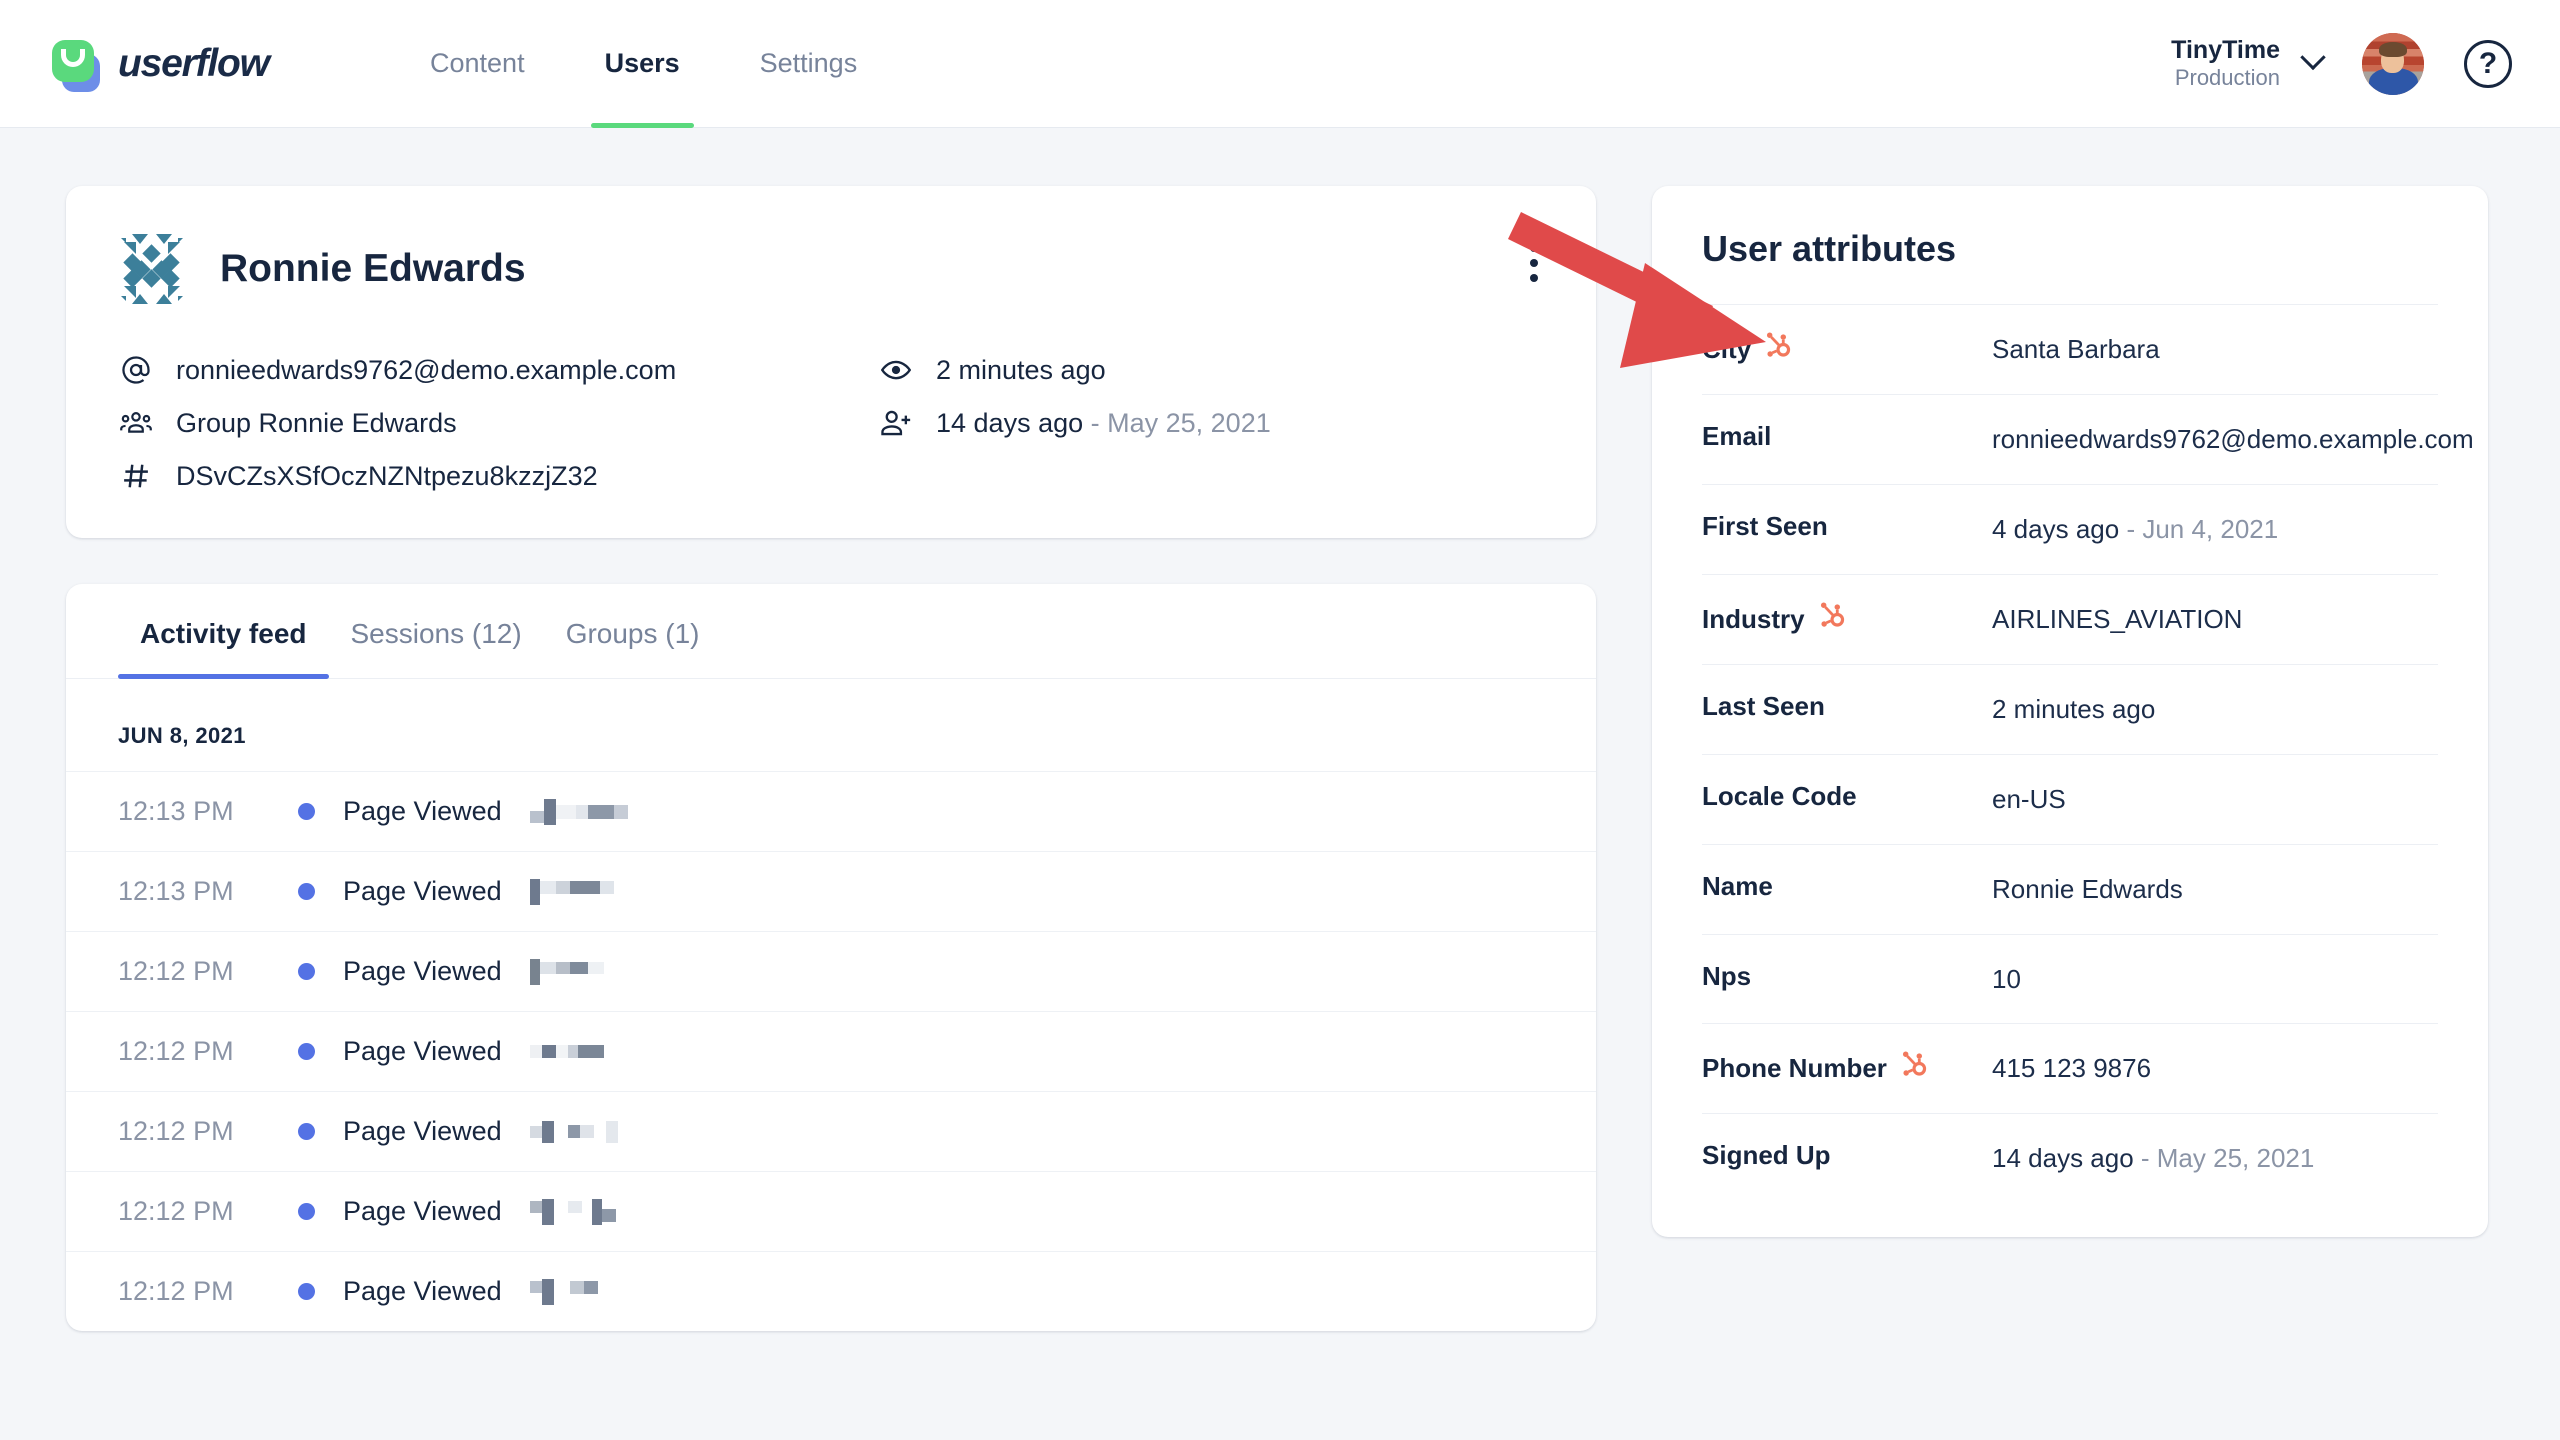  I want to click on attribute-key: Signed Up, so click(1766, 1155).